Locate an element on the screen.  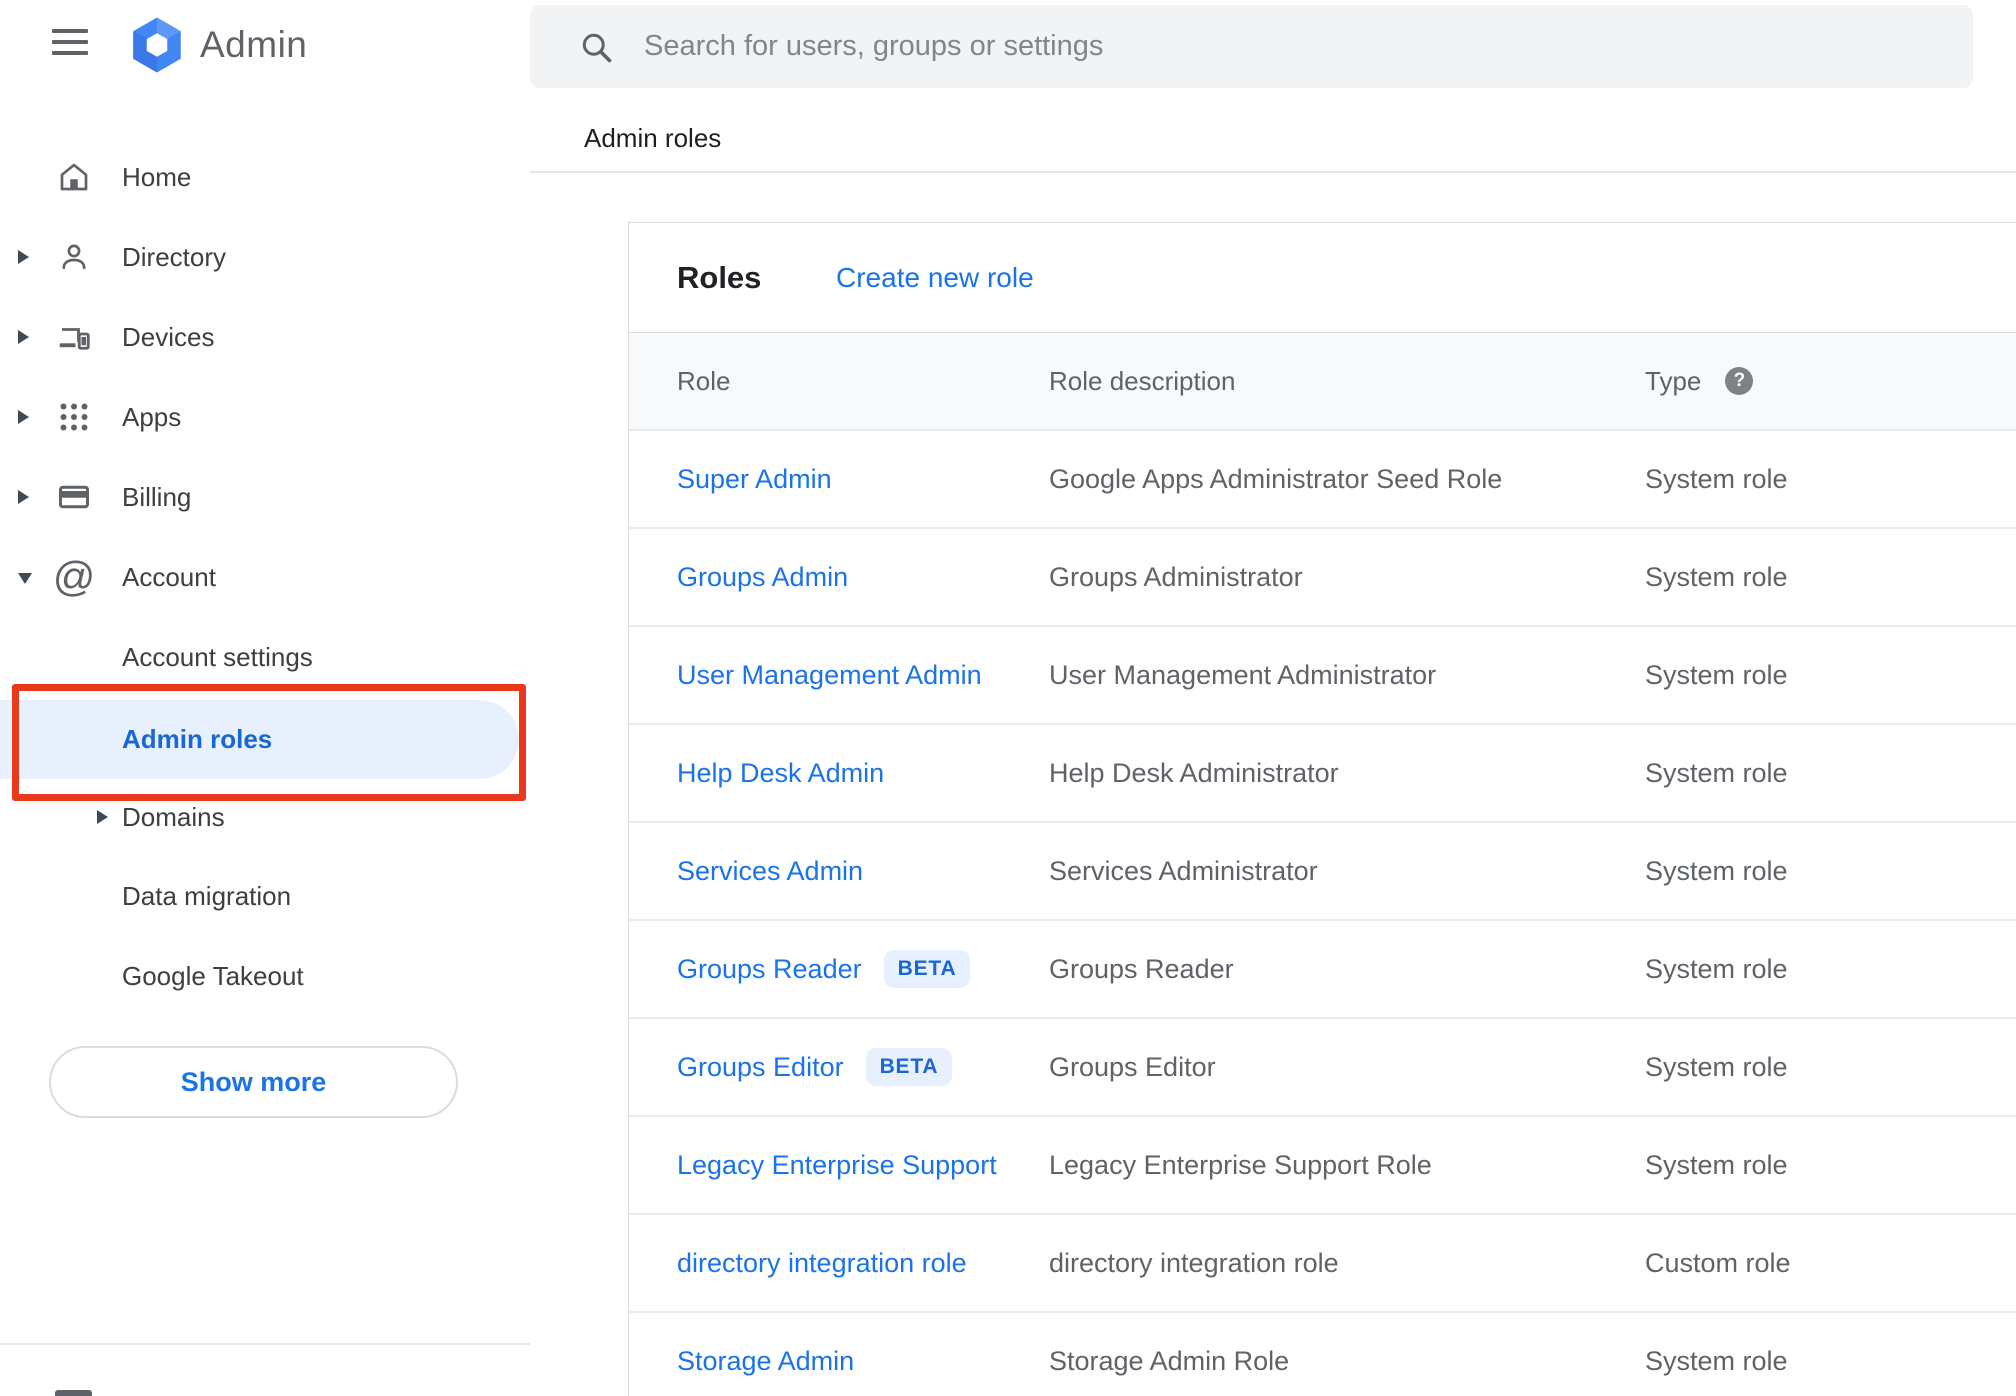
sidebar-item-admin-roles-selected: Admin roles is located at coordinates (259, 739).